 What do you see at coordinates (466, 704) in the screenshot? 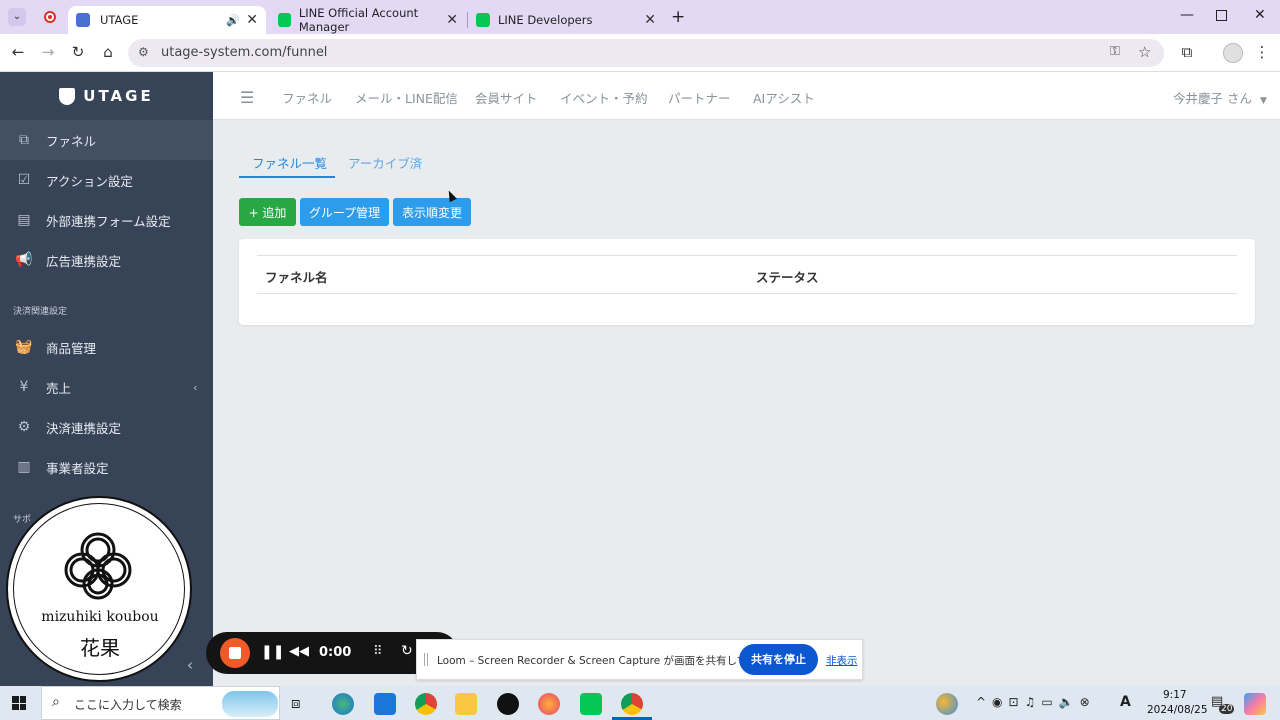
I see `file-explorer-icon` at bounding box center [466, 704].